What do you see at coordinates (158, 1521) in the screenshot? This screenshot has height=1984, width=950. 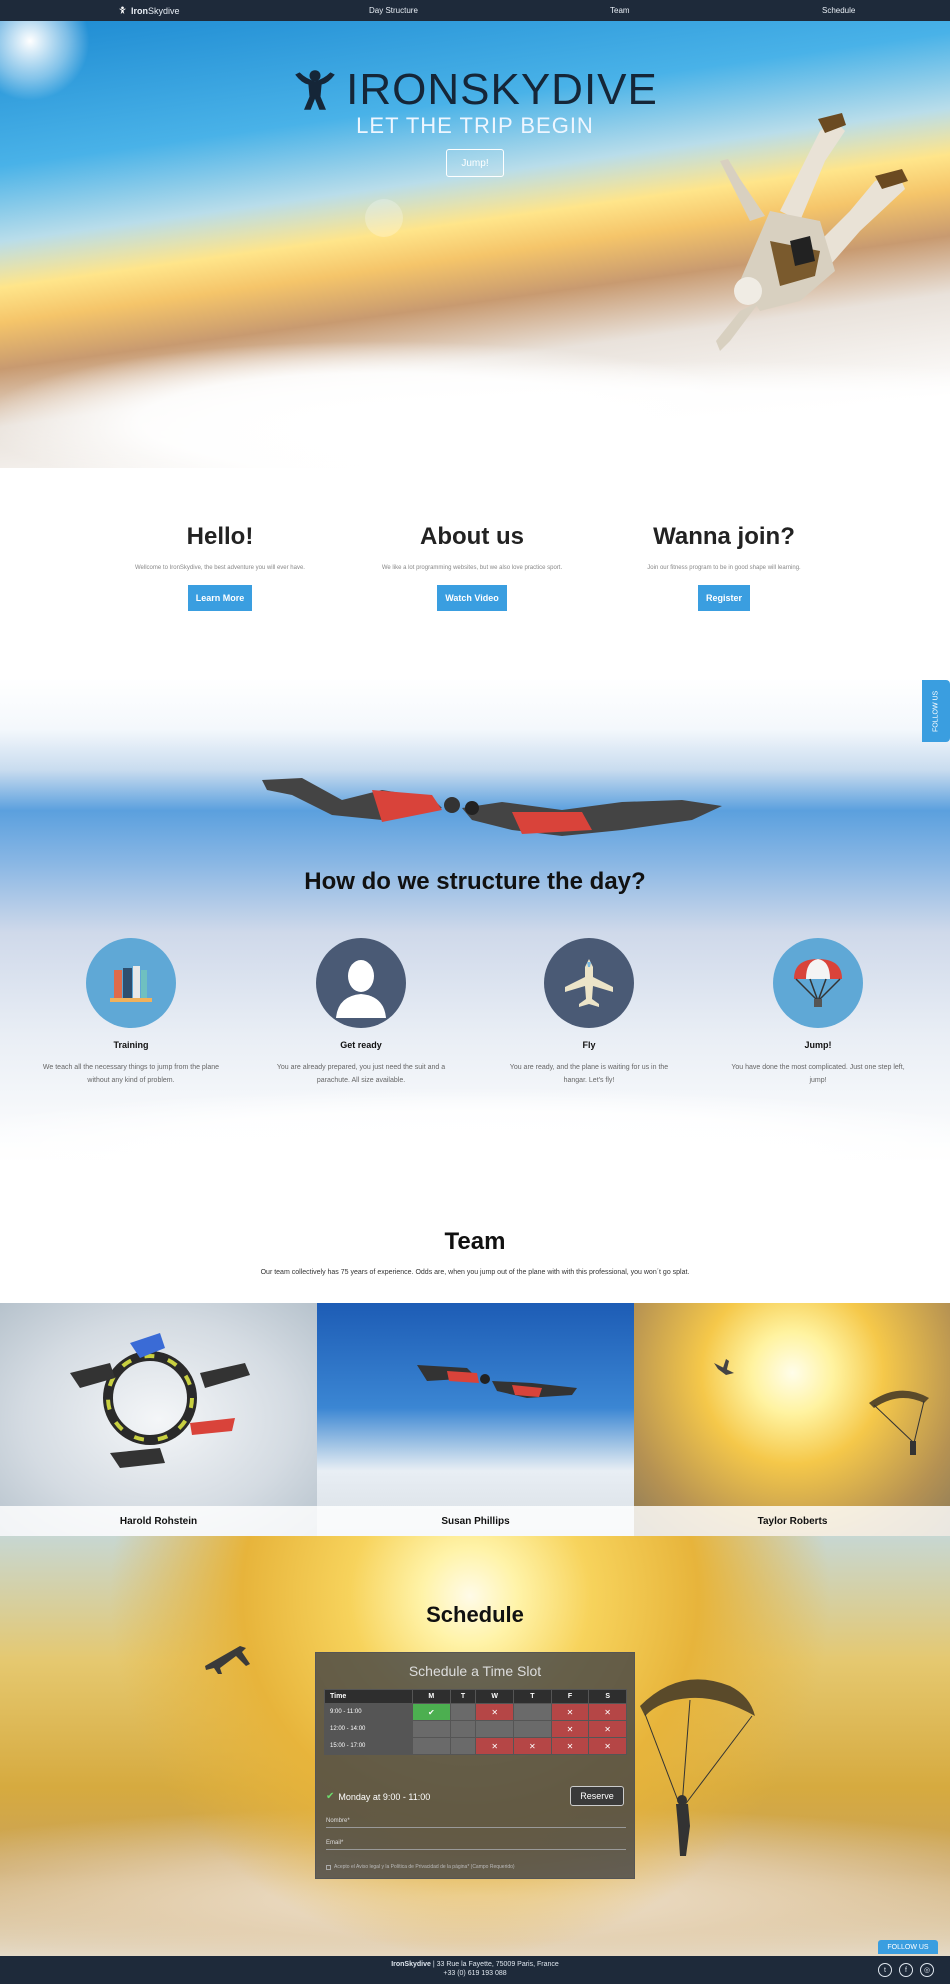 I see `team-member-name: Harold Rohstein` at bounding box center [158, 1521].